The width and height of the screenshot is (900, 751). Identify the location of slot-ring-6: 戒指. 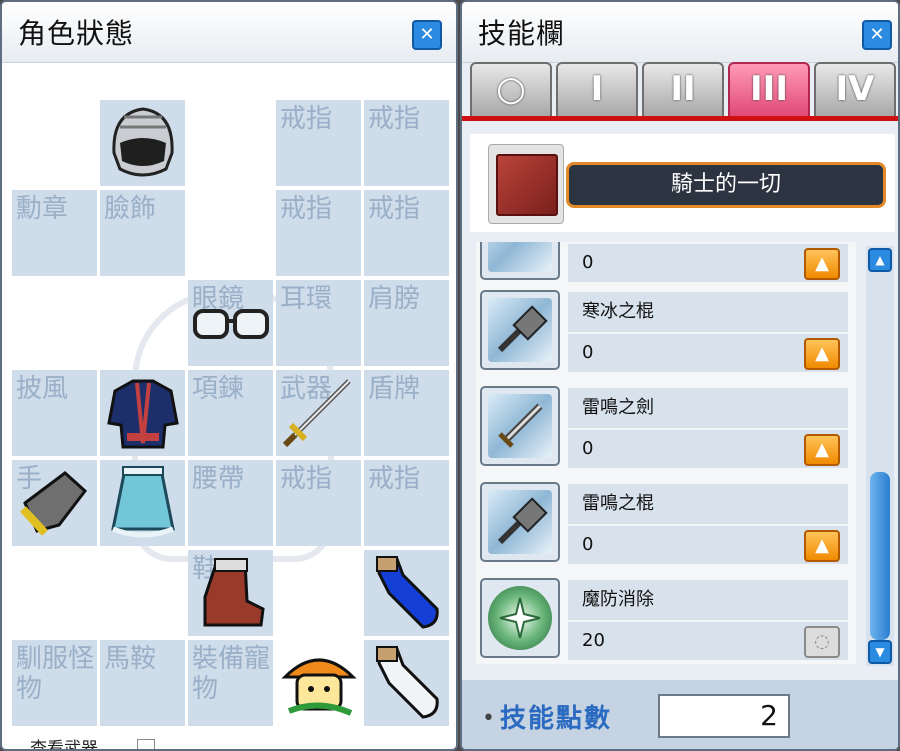
(406, 503).